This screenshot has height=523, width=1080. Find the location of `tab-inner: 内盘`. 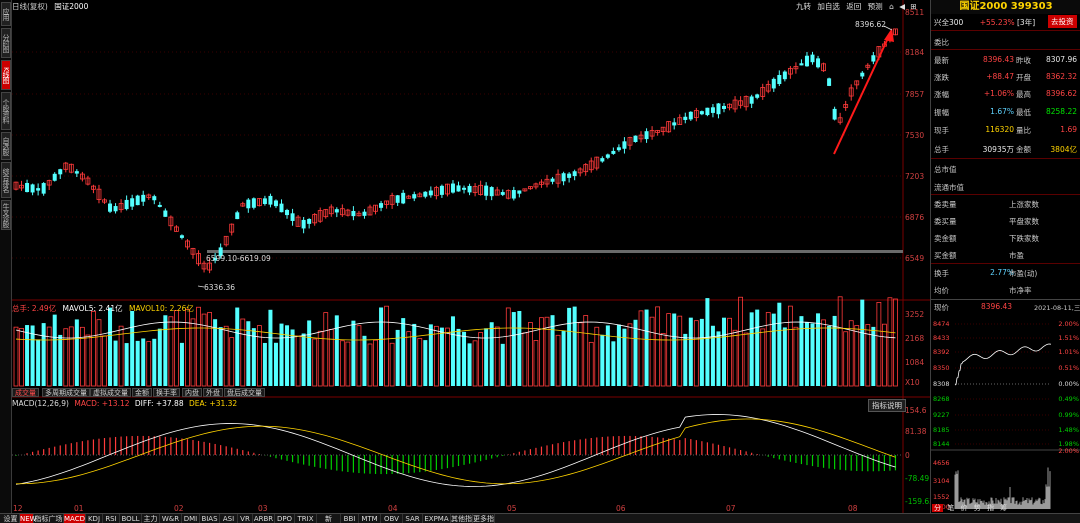

tab-inner: 内盘 is located at coordinates (192, 392).